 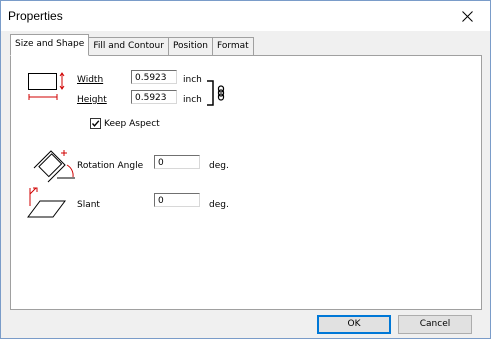 What do you see at coordinates (219, 166) in the screenshot?
I see `rotation-unit: deg.` at bounding box center [219, 166].